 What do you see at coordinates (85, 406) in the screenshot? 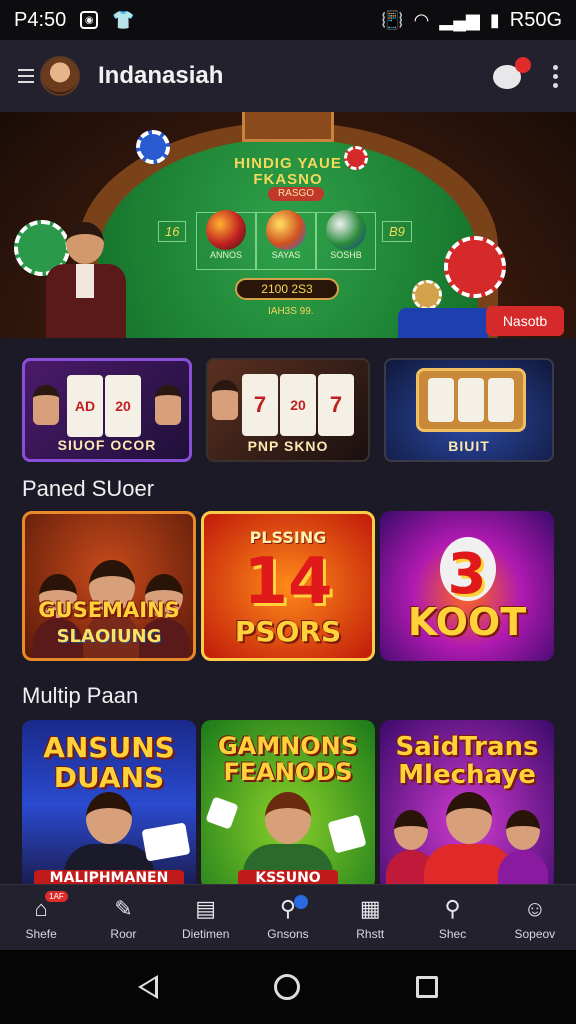
I see `slot-reel: AD` at bounding box center [85, 406].